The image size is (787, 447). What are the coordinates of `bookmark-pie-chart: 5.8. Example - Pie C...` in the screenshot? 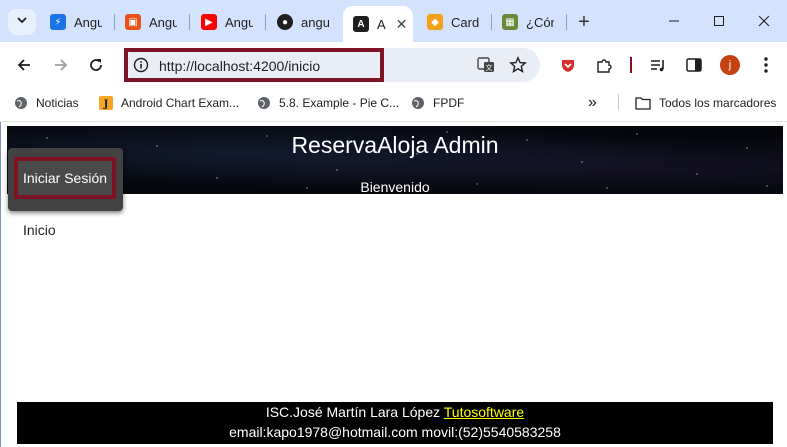 It's located at (328, 103).